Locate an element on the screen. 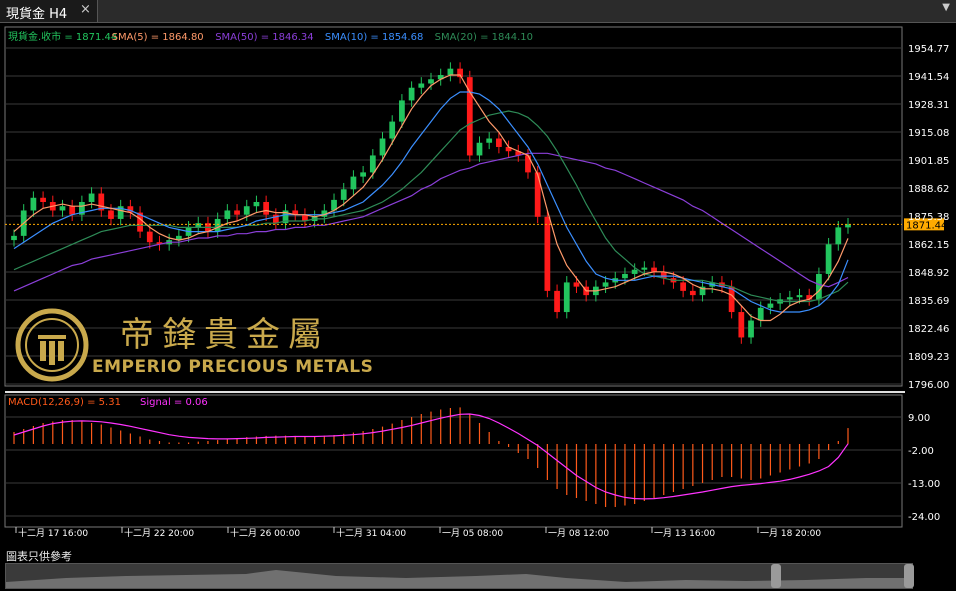 This screenshot has height=591, width=956. chevron-down-icon: ▼ is located at coordinates (946, 7).